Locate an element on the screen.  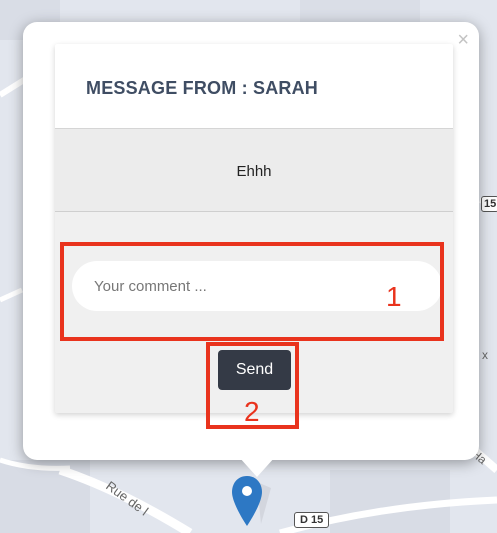
card-header: MESSAGE FROM : SARAH is located at coordinates (254, 86).